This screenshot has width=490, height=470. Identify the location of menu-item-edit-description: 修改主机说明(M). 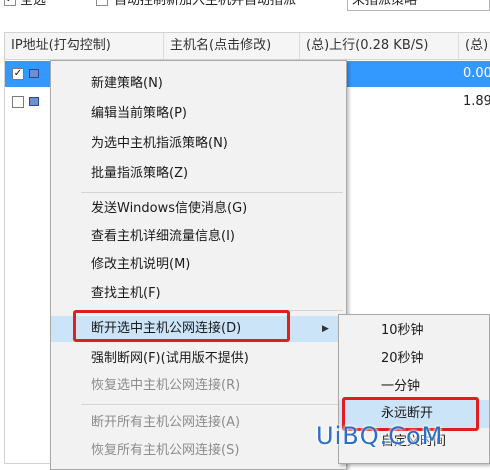
(198, 265).